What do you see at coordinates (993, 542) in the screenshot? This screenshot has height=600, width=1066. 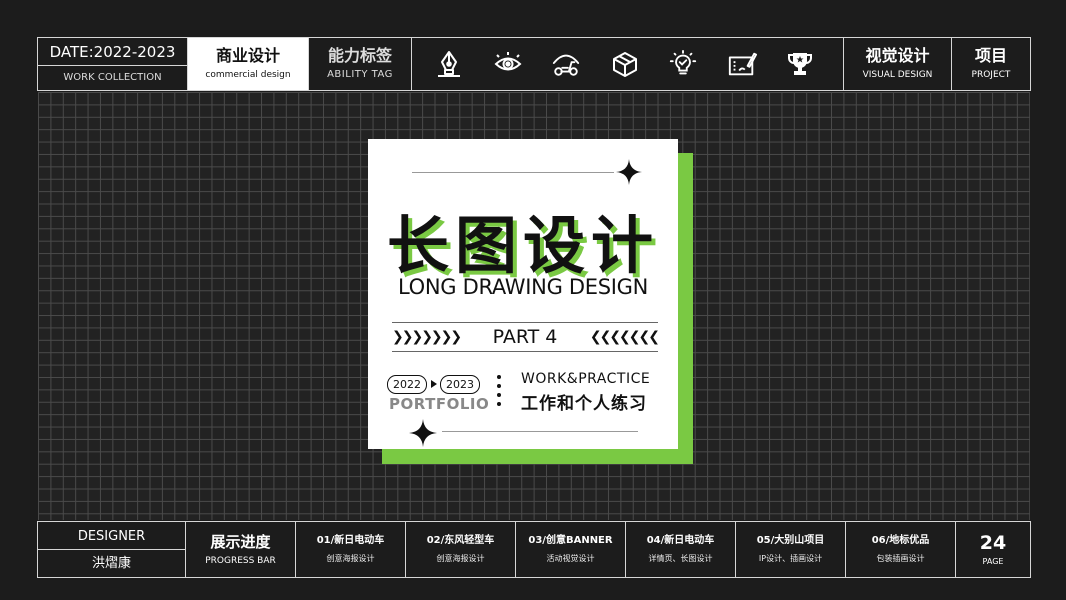 I see `page-number: 24` at bounding box center [993, 542].